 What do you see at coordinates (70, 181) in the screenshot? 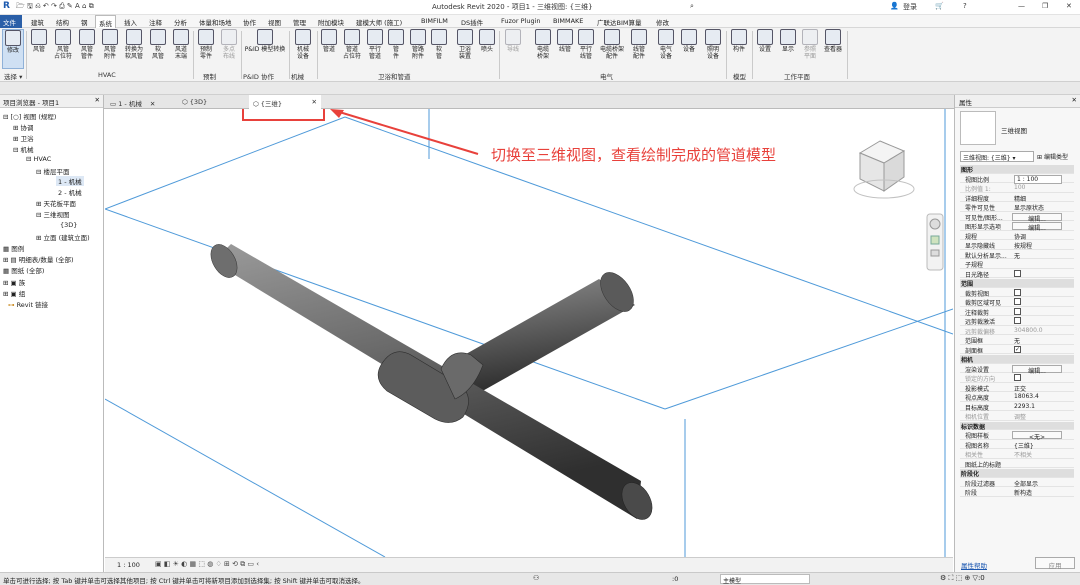
I see `tree-item-selected: 1 - 机械` at bounding box center [70, 181].